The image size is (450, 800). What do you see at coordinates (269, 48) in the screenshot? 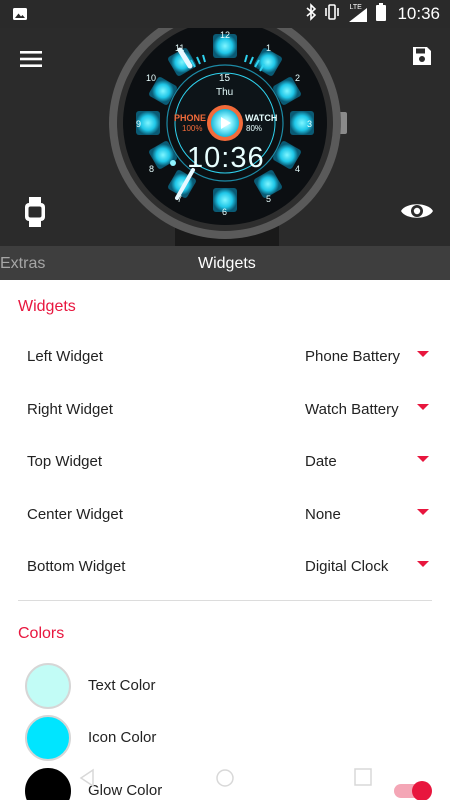
I see `hour-number-1: 1` at bounding box center [269, 48].